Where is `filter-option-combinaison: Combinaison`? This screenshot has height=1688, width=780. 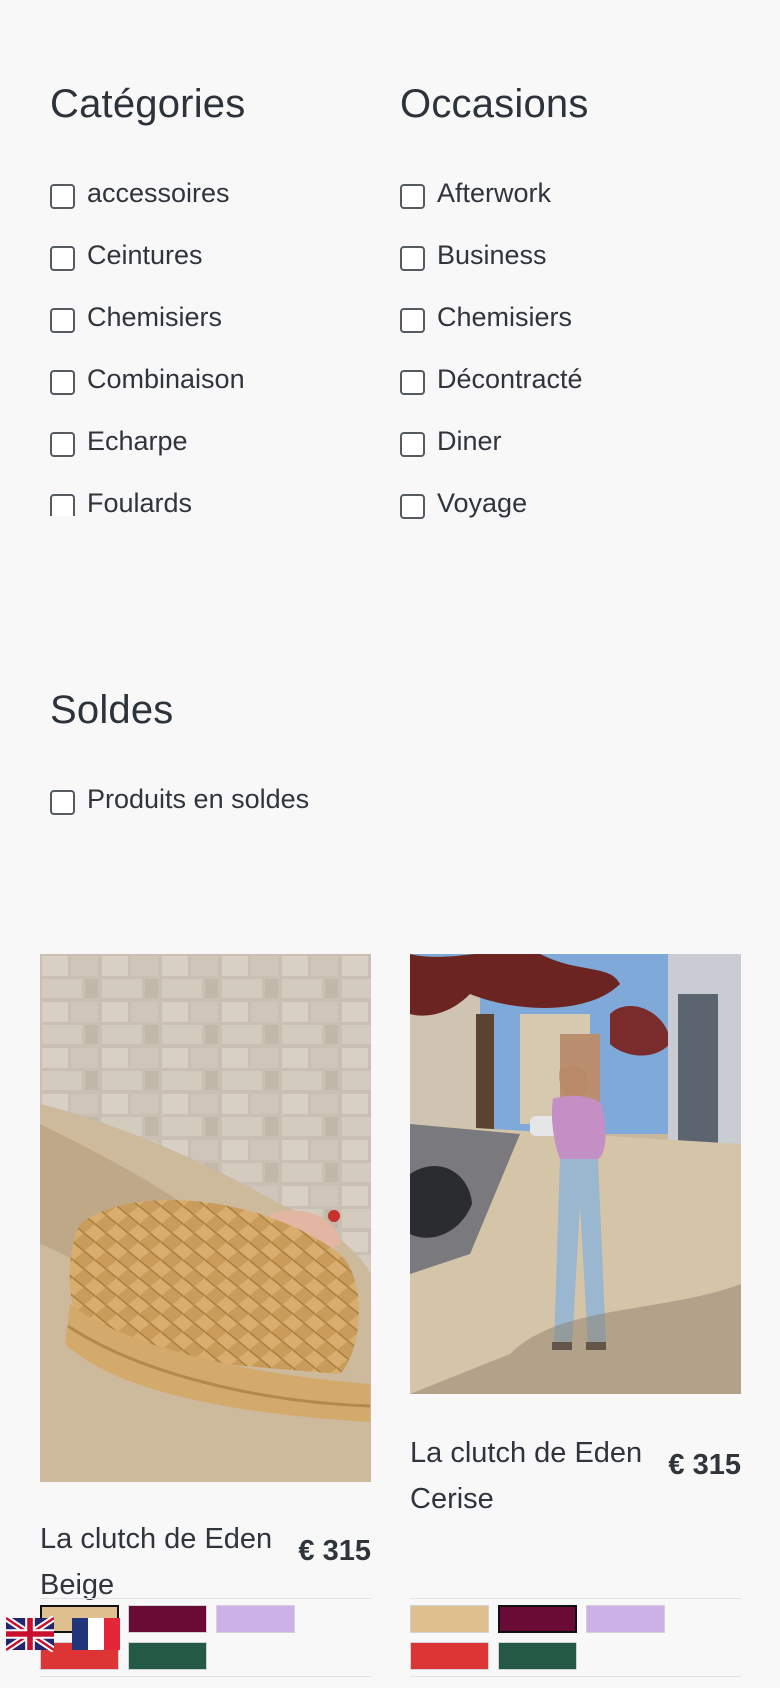
filter-option-combinaison: Combinaison is located at coordinates (205, 379).